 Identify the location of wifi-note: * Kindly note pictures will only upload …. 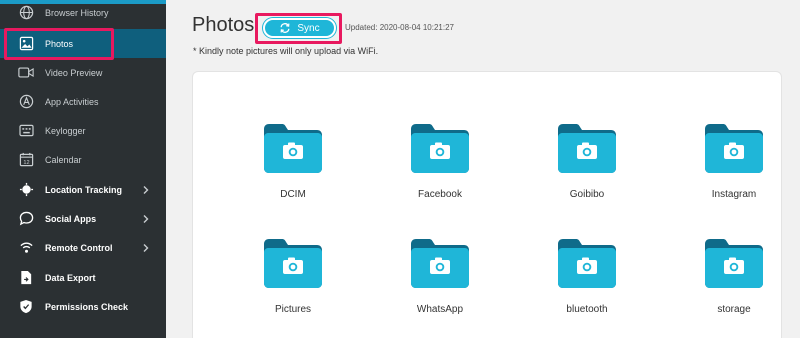
(286, 51).